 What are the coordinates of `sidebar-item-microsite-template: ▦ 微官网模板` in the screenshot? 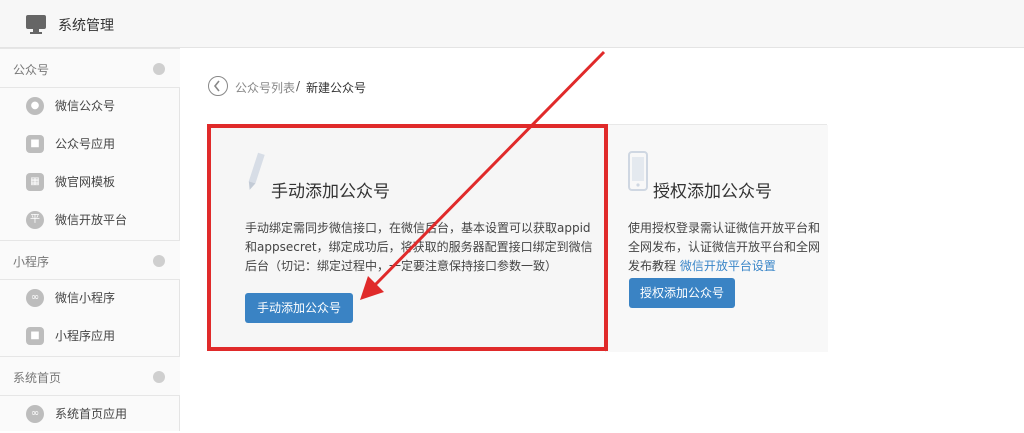 It's located at (89, 182).